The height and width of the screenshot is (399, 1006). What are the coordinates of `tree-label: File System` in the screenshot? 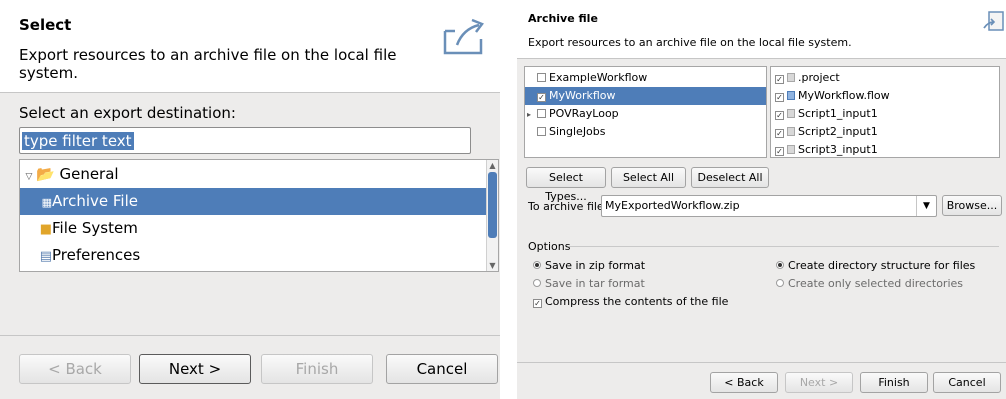 It's located at (95, 228).